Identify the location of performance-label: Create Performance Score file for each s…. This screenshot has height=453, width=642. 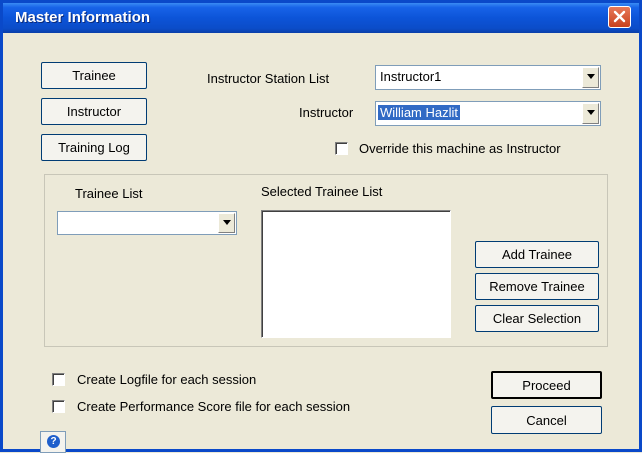
(214, 406).